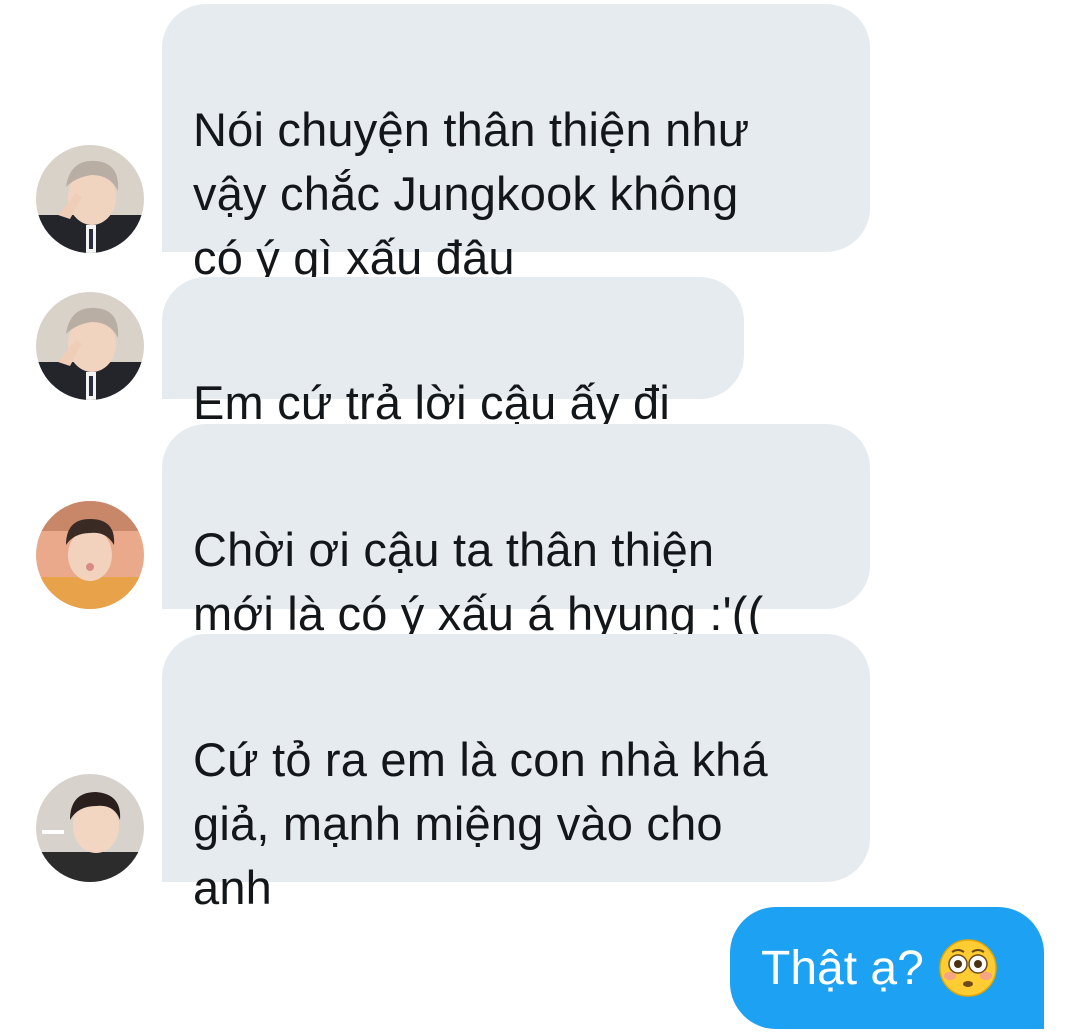 The width and height of the screenshot is (1080, 1034). Describe the element at coordinates (431, 402) in the screenshot. I see `message-text: Em cứ trả lời cậu ấy đi` at that location.